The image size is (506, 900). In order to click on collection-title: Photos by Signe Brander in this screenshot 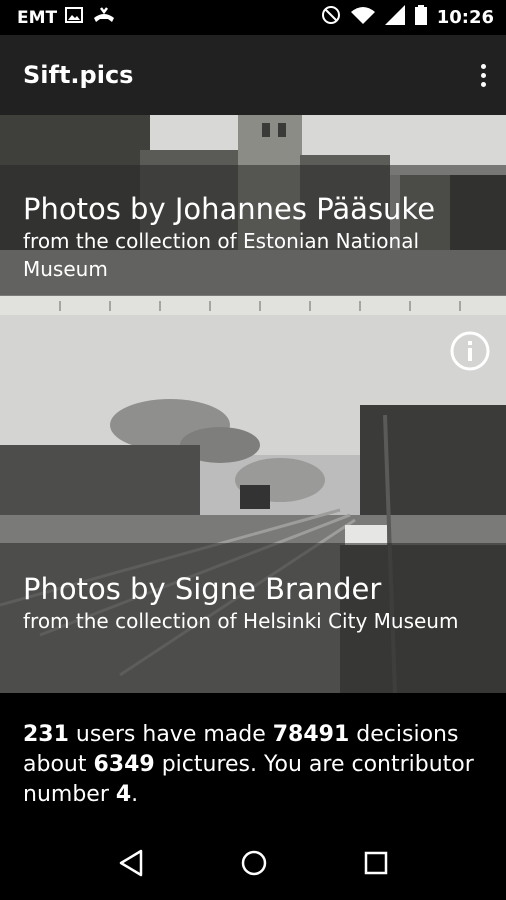, I will do `click(202, 589)`.